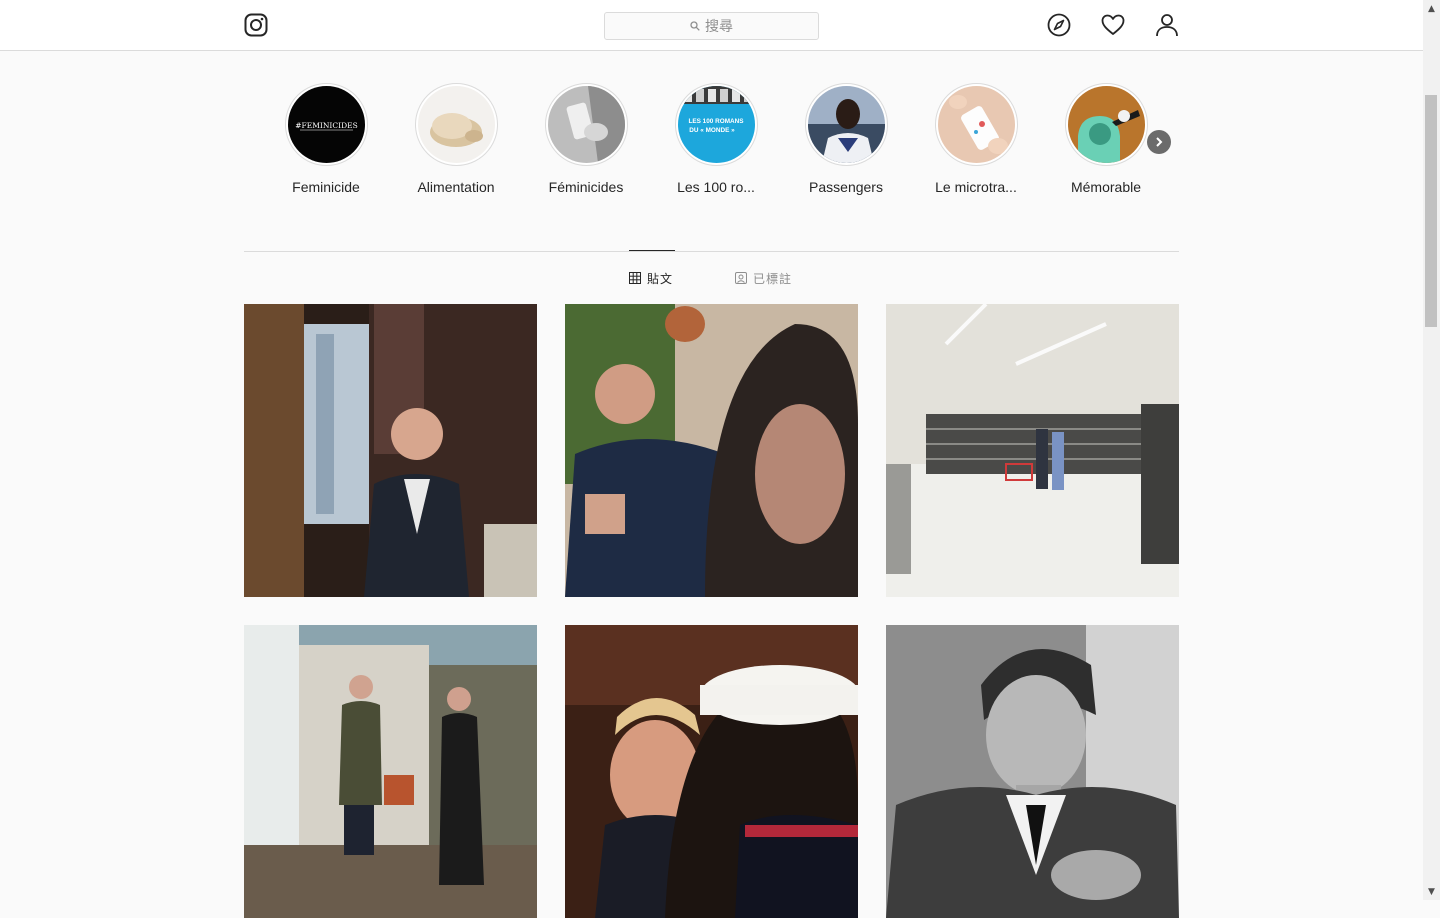 Image resolution: width=1440 pixels, height=918 pixels. Describe the element at coordinates (695, 26) in the screenshot. I see `search-icon` at that location.